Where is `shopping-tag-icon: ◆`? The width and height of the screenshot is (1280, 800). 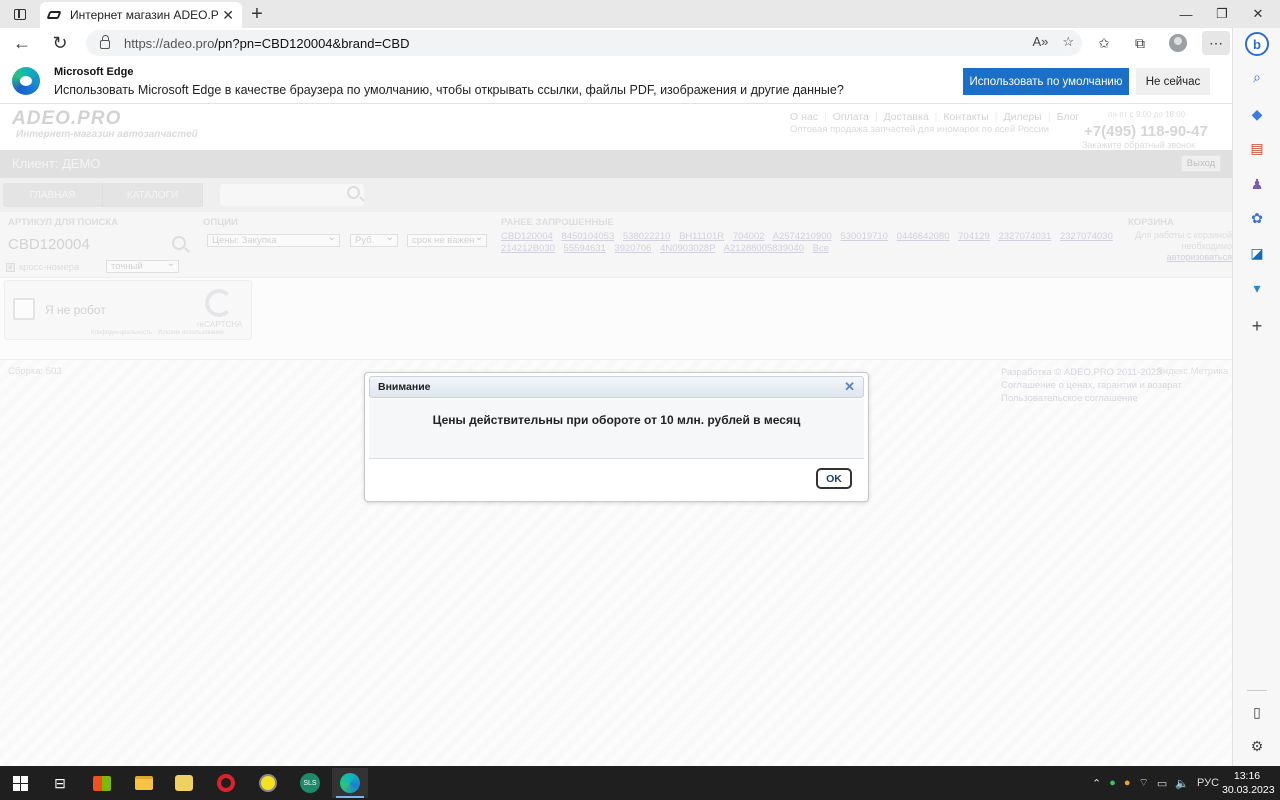
shopping-tag-icon: ◆ is located at coordinates (1257, 114).